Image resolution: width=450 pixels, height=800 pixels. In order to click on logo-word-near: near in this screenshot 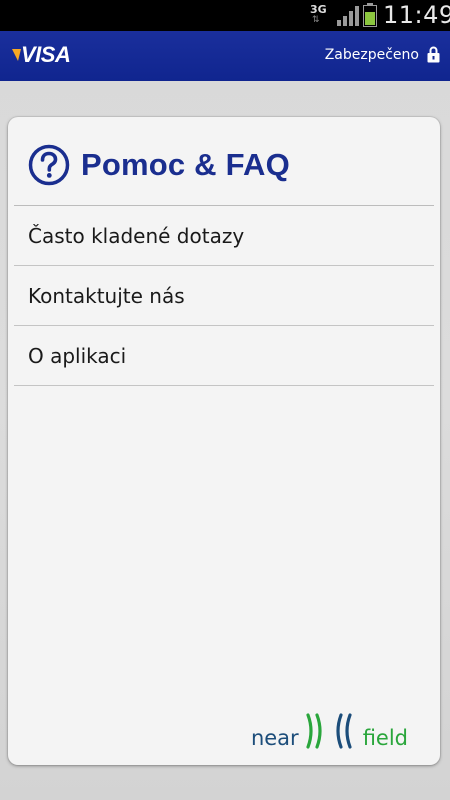, I will do `click(274, 738)`.